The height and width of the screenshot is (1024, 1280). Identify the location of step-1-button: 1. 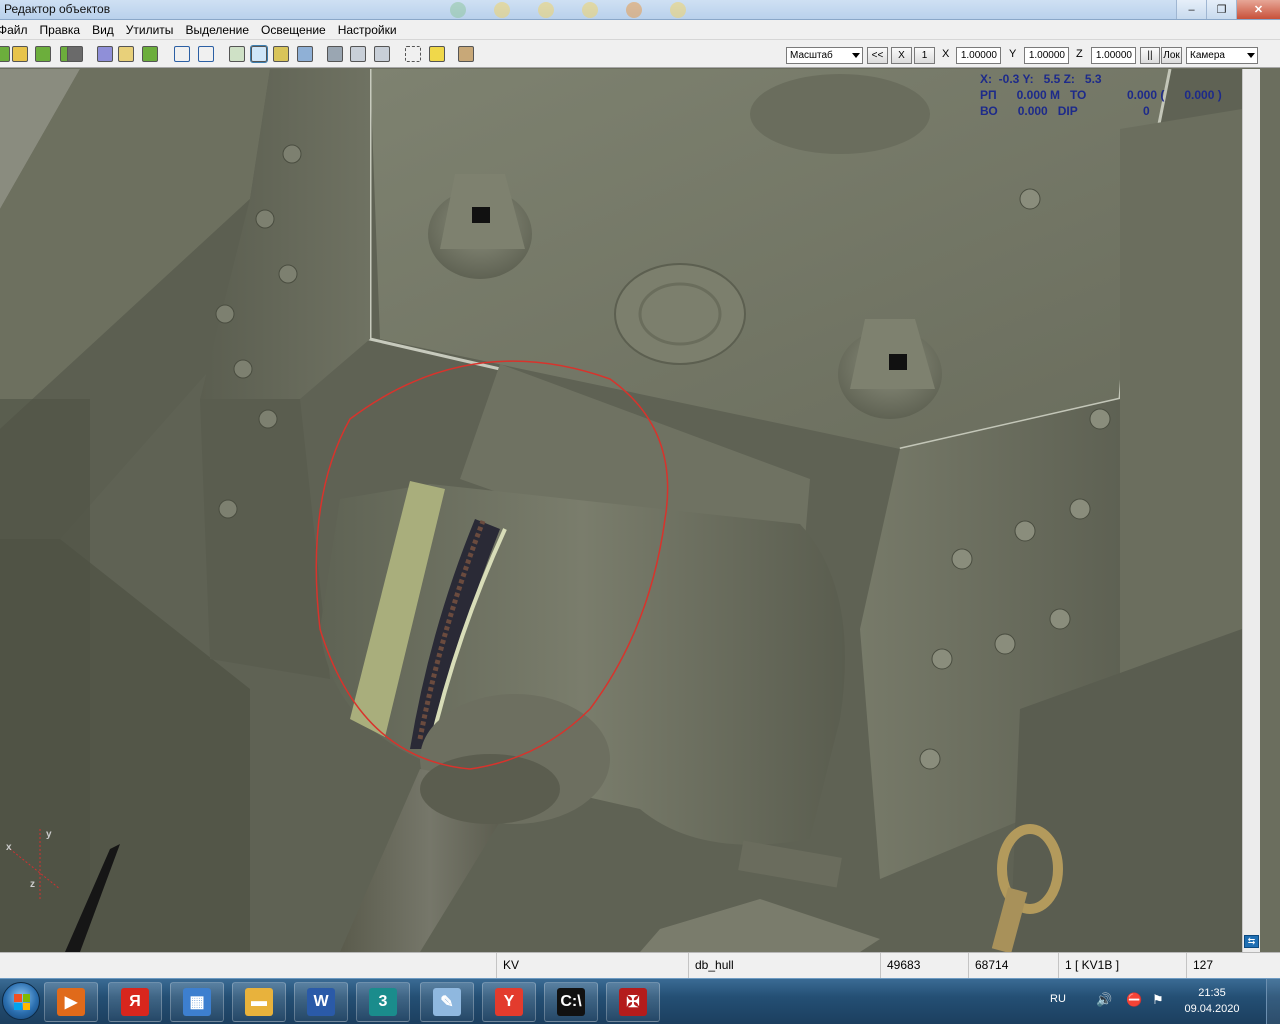
(924, 55).